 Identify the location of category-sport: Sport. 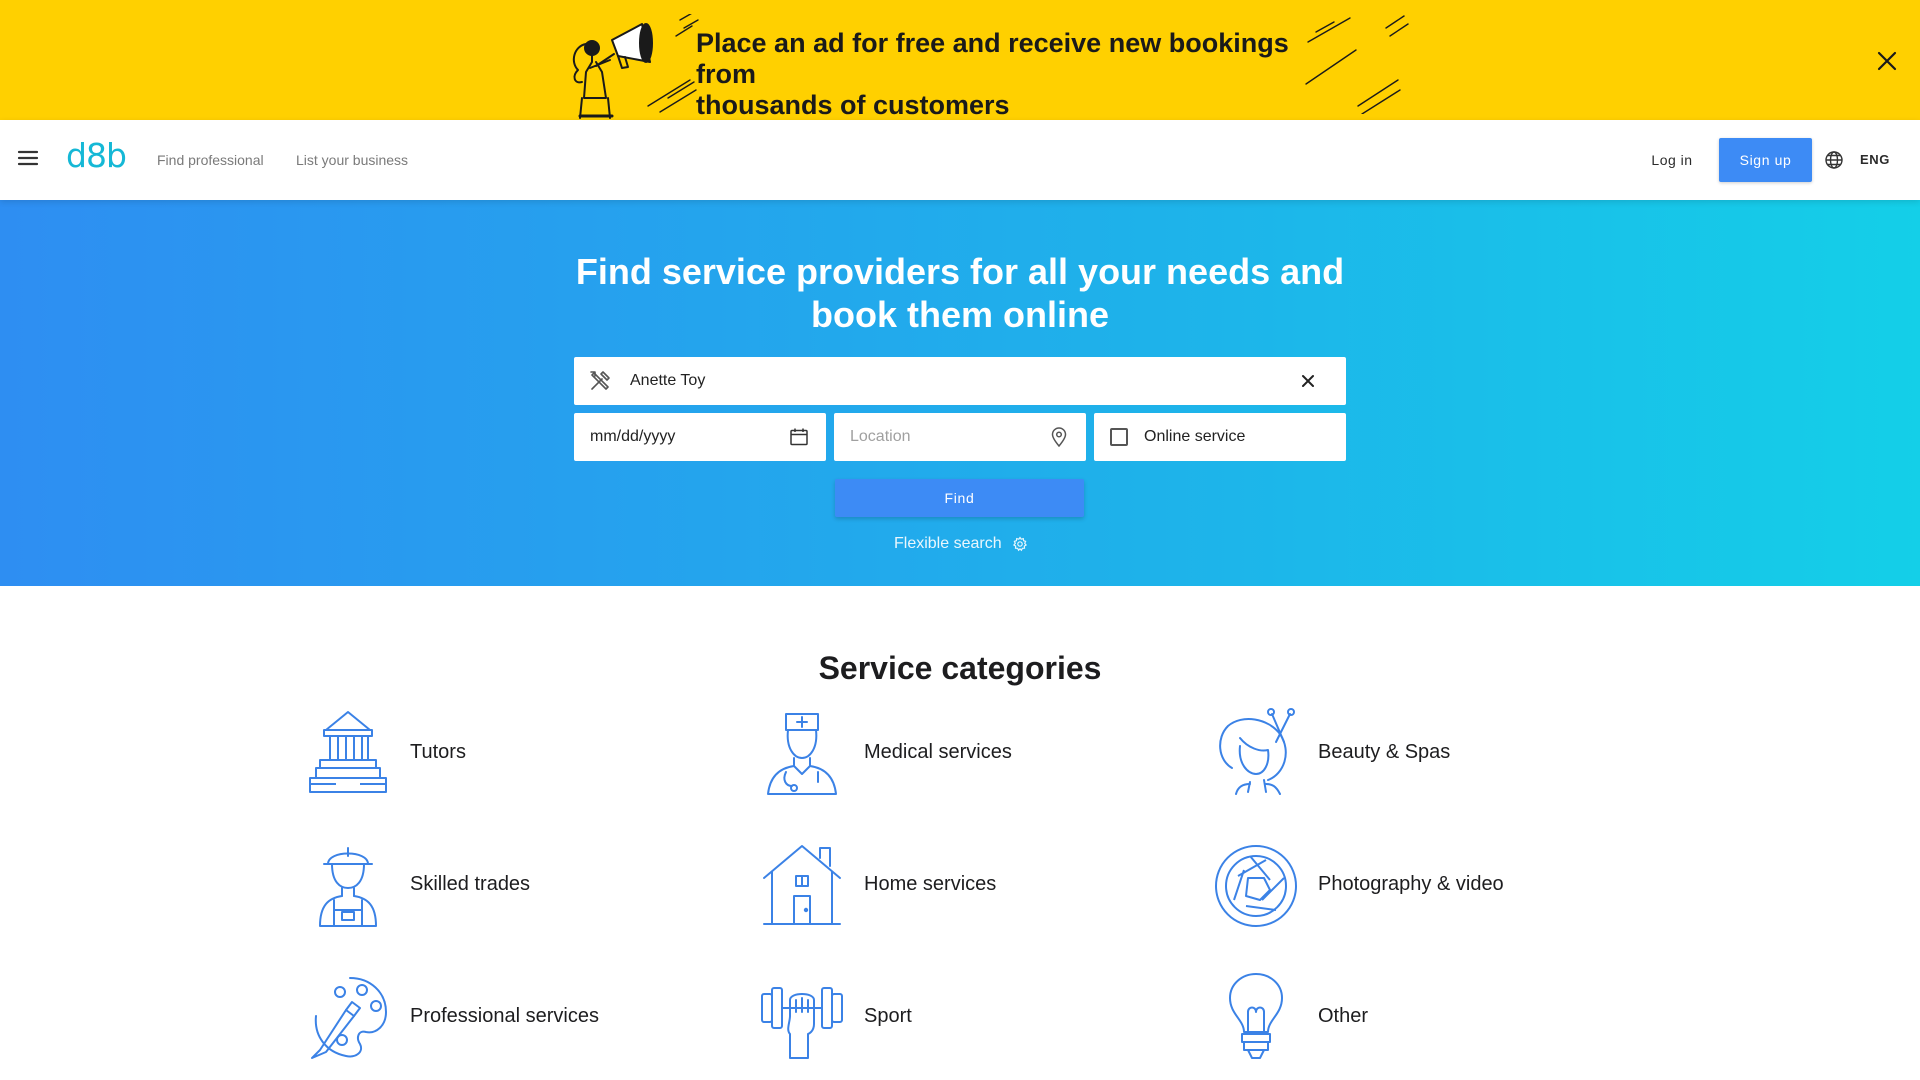
(970, 1017).